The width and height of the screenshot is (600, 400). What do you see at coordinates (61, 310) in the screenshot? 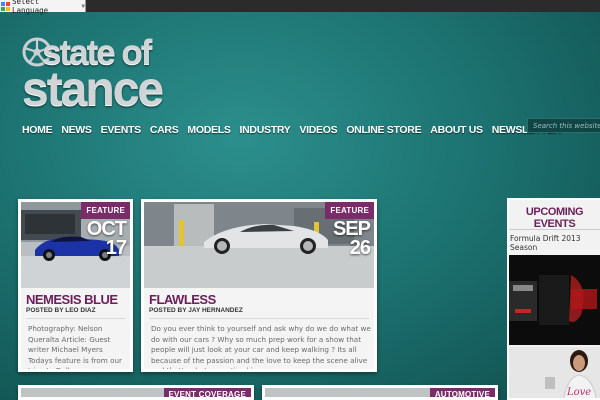
I see `post-byline: POSTED BY LEO DIAZ` at bounding box center [61, 310].